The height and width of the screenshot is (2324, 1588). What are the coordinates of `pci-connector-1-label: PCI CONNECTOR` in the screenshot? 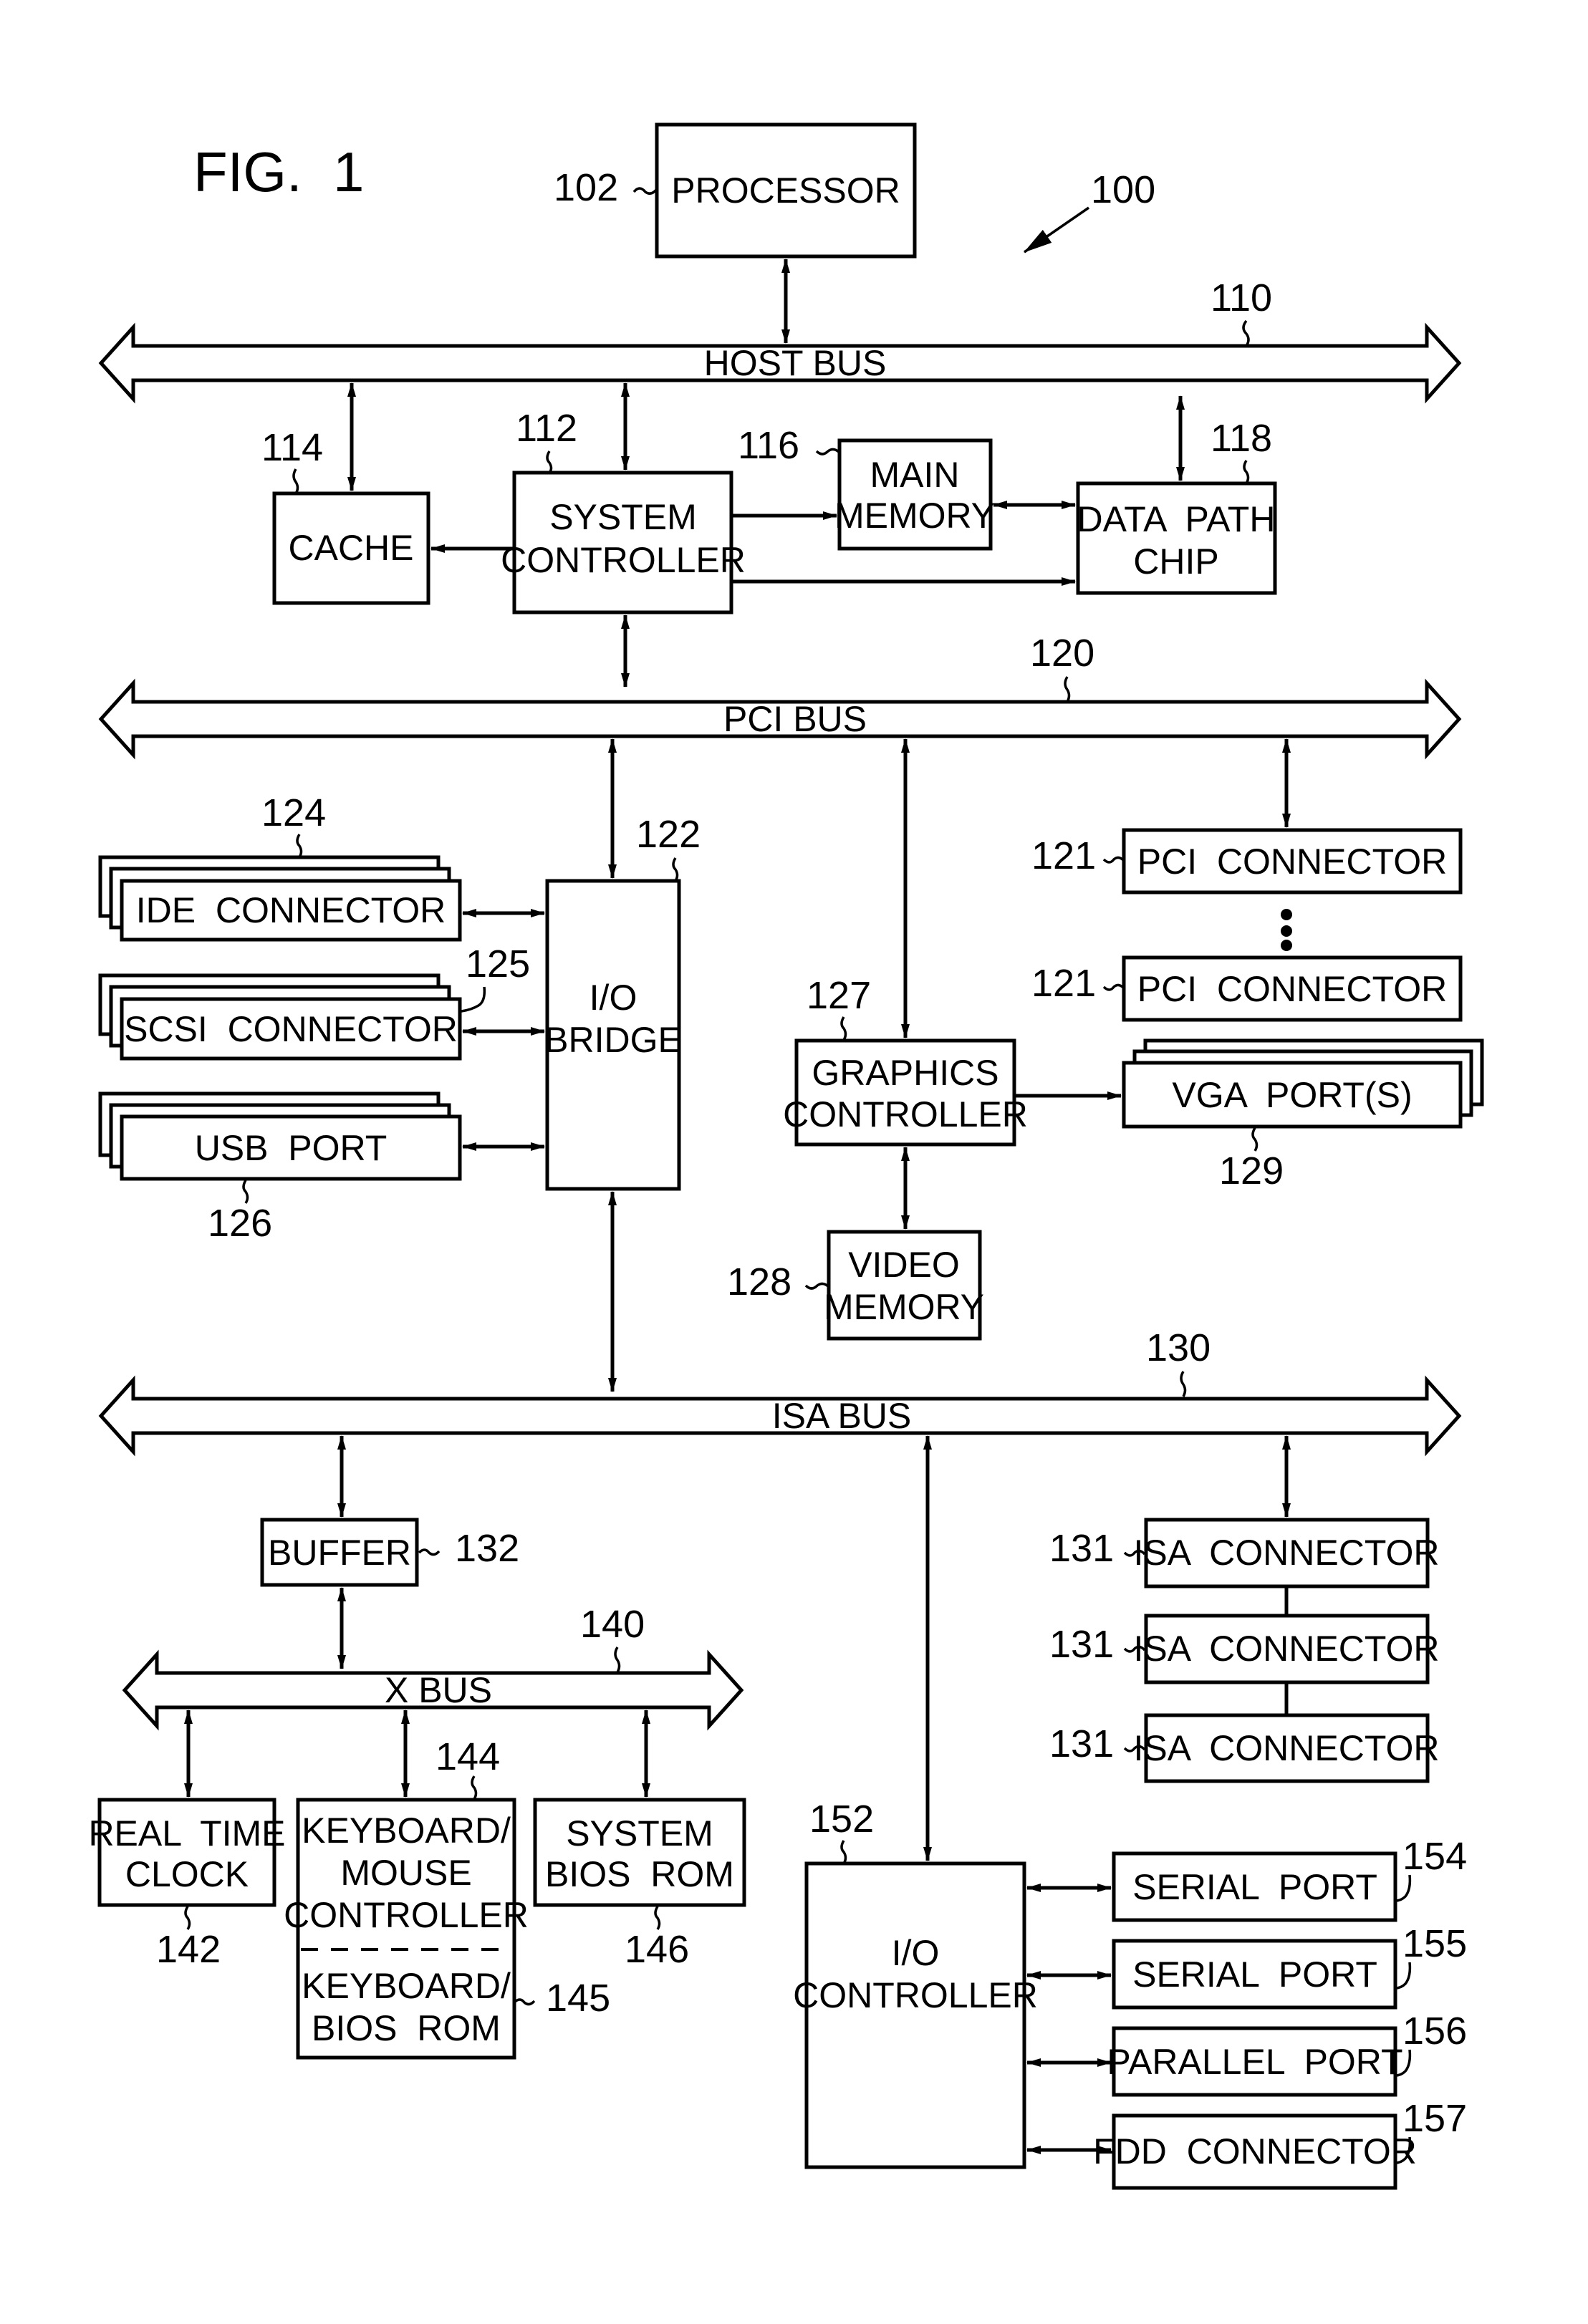 It's located at (1292, 862).